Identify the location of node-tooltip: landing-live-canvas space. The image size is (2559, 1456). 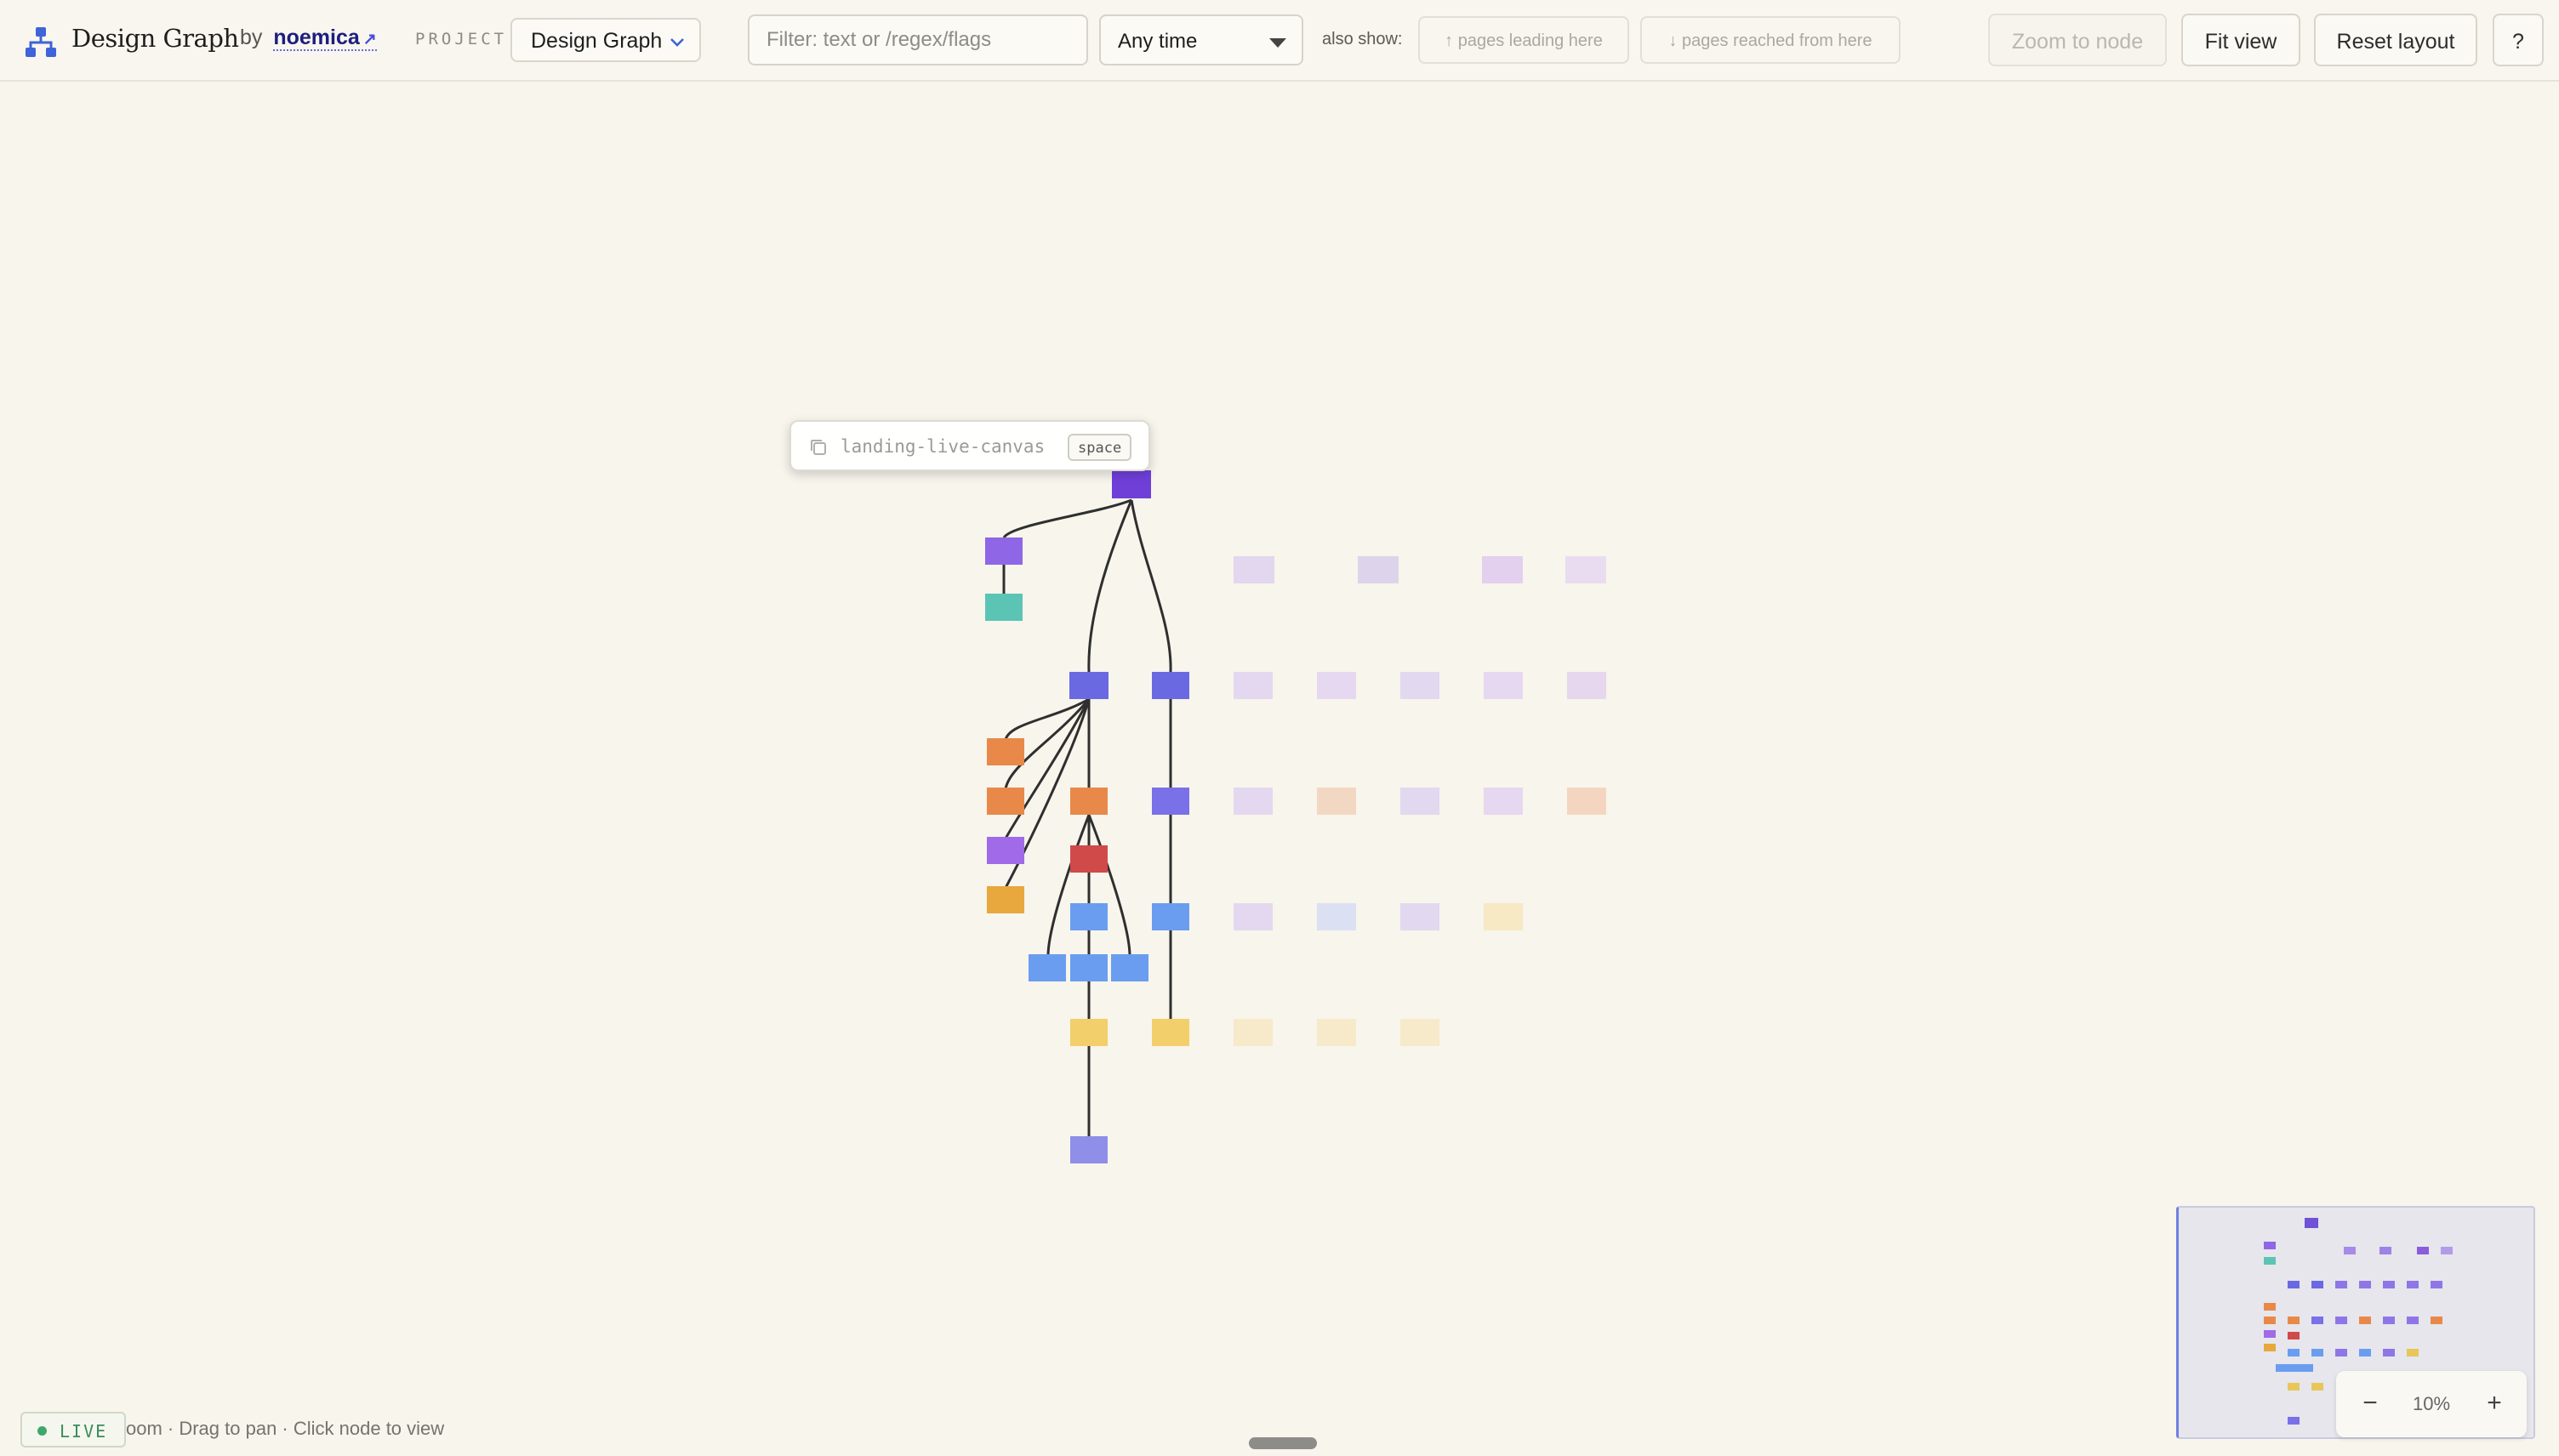
(969, 445).